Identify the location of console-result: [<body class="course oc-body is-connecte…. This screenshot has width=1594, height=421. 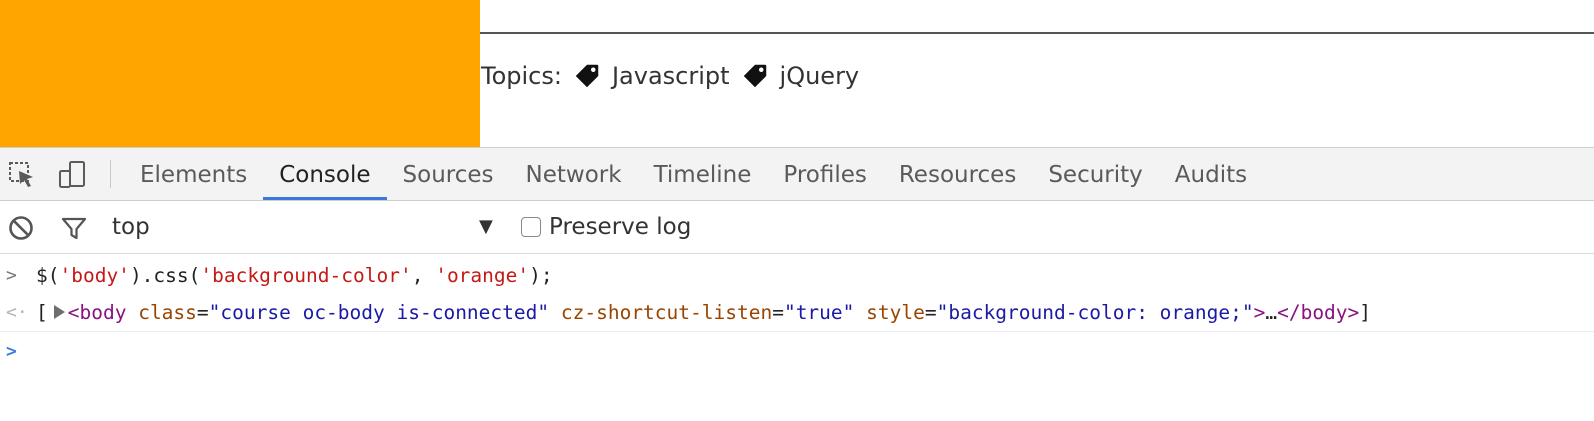
(703, 313).